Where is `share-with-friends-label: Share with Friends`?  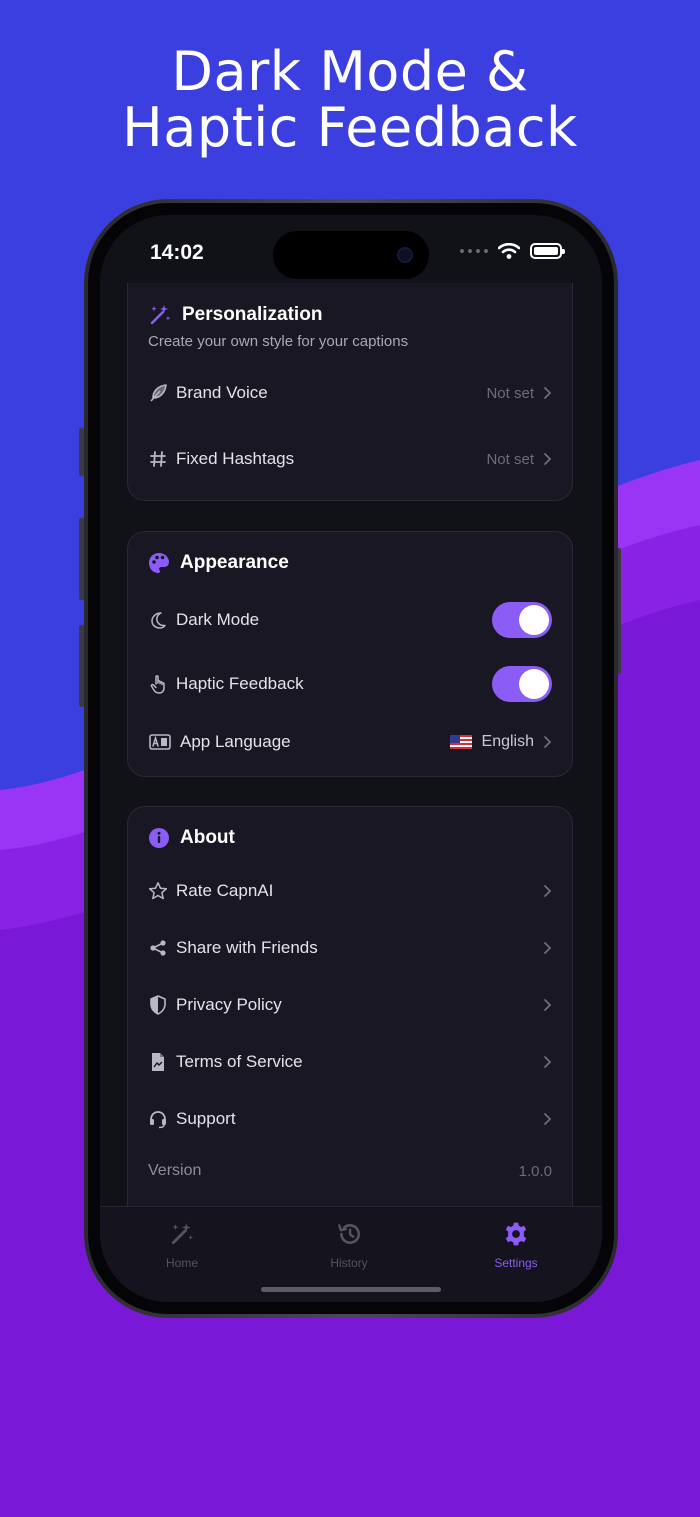 share-with-friends-label: Share with Friends is located at coordinates (247, 947).